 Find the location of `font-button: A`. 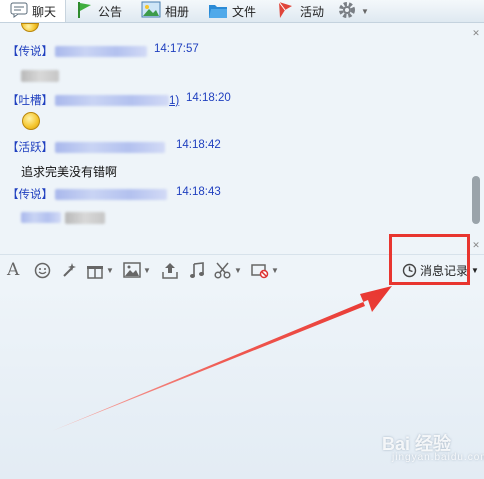

font-button: A is located at coordinates (13, 270).